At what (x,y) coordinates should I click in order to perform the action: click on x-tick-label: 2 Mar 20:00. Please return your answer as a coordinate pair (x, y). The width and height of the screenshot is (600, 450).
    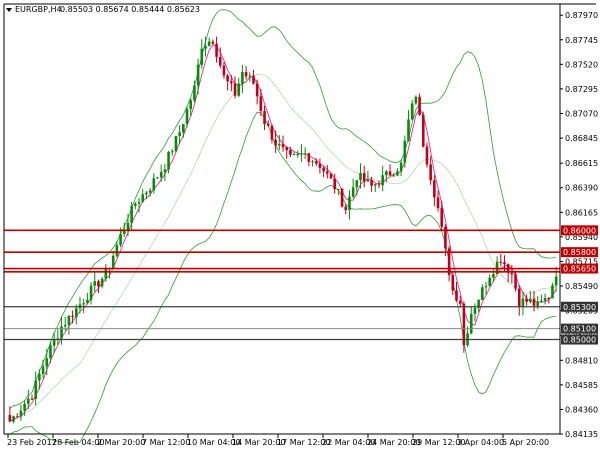
    Looking at the image, I should click on (121, 442).